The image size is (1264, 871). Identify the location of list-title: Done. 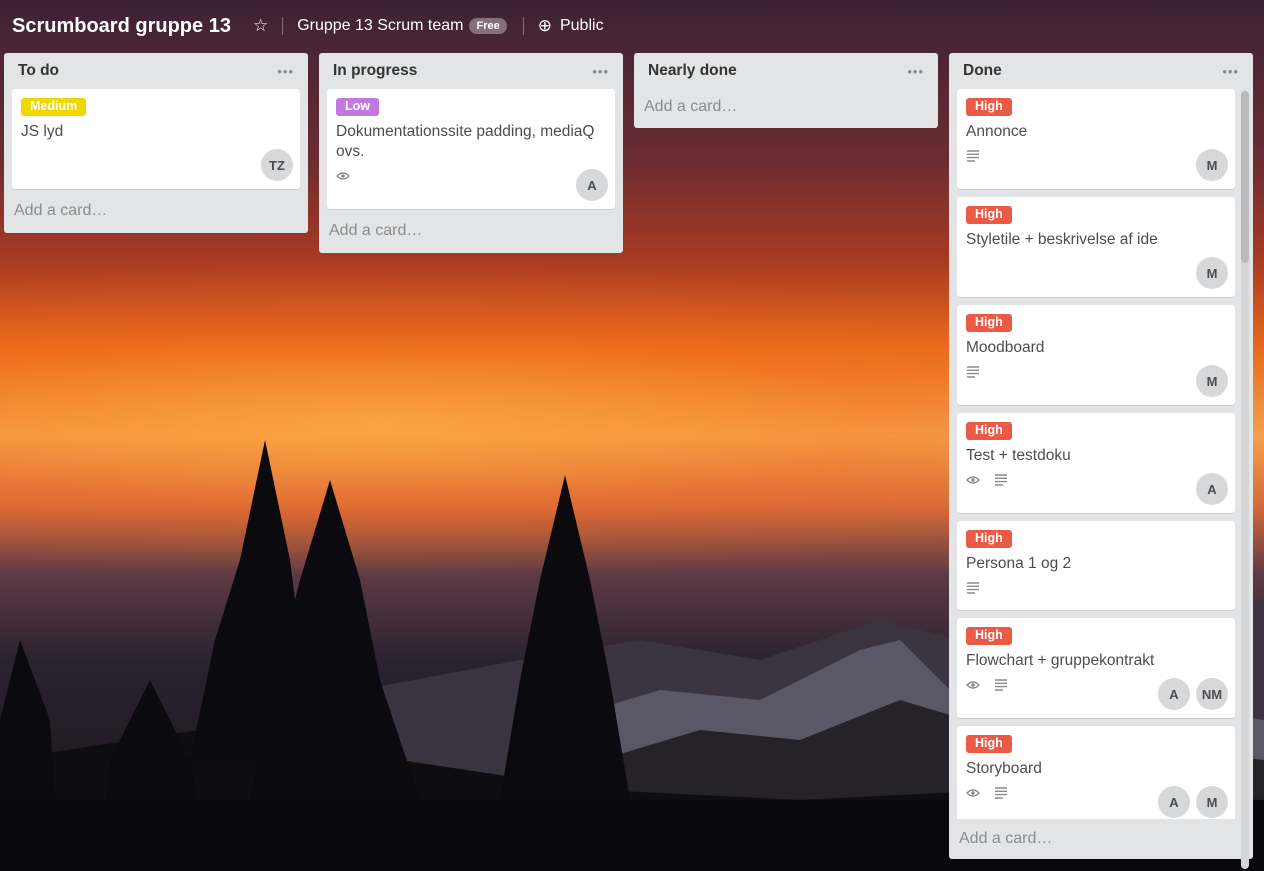
(982, 71).